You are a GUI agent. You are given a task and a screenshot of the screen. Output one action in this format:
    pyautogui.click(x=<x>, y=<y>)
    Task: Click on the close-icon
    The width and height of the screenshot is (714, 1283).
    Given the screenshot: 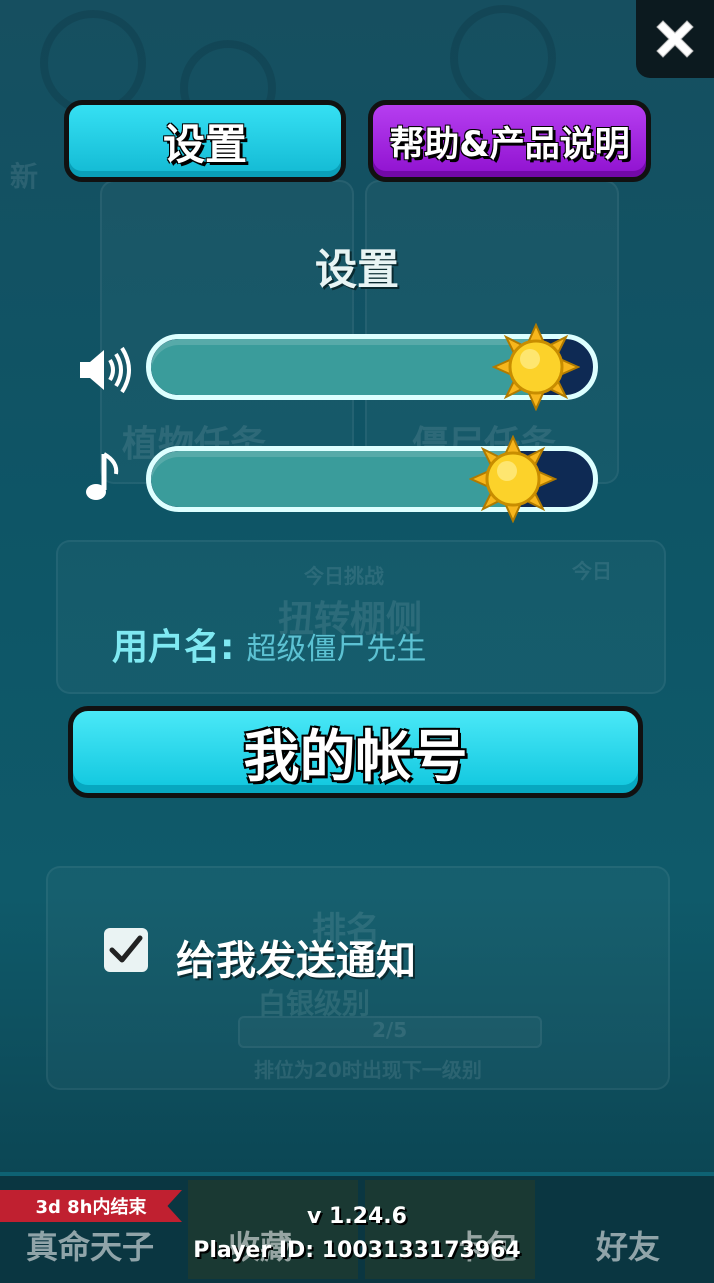 What is the action you would take?
    pyautogui.click(x=675, y=39)
    